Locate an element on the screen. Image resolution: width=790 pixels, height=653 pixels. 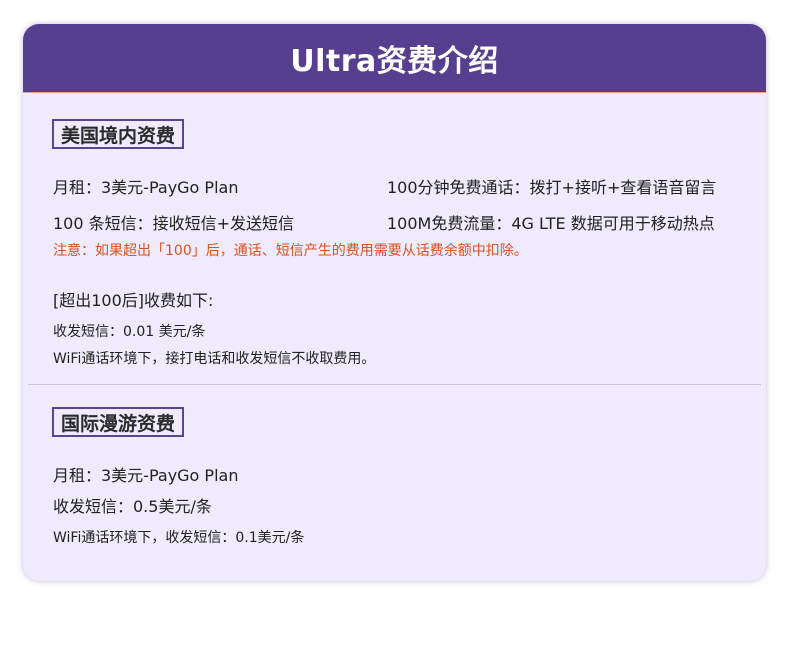
domestic-section-title: 美国境内资费 is located at coordinates (118, 134).